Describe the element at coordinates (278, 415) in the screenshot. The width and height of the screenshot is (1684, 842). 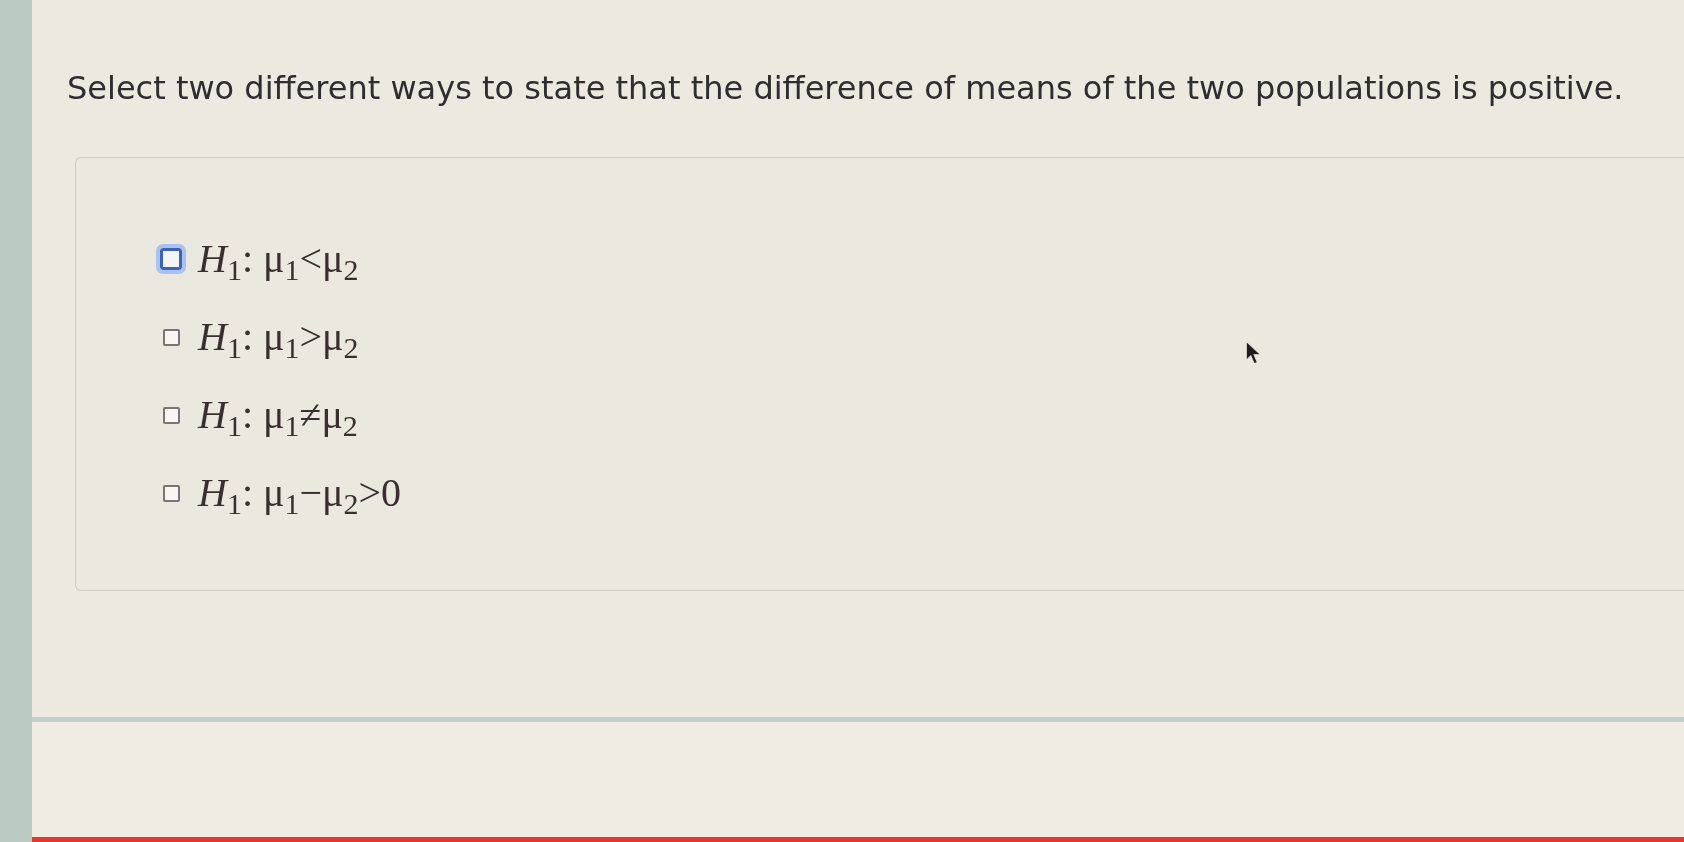
I see `option-label: H$_{1}$: μ$_{1}$≠μ$_{2}$` at that location.